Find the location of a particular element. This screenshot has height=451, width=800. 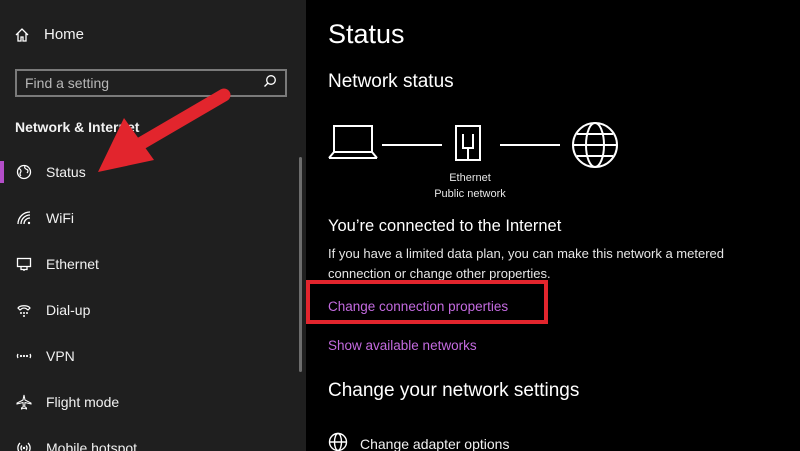

laptop-icon is located at coordinates (353, 142).